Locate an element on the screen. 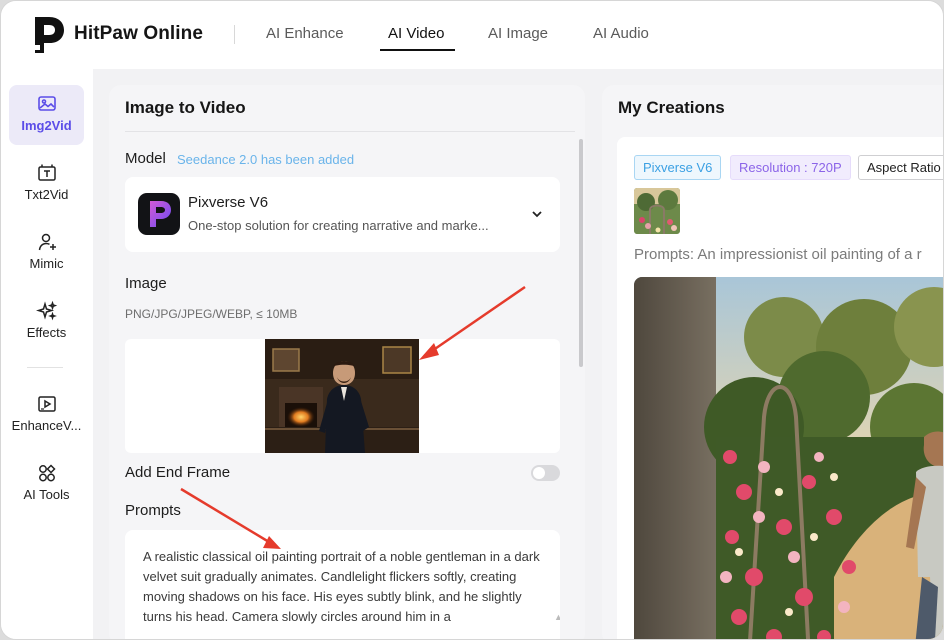 This screenshot has width=944, height=640. uploaded-image-thumbnail is located at coordinates (342, 396).